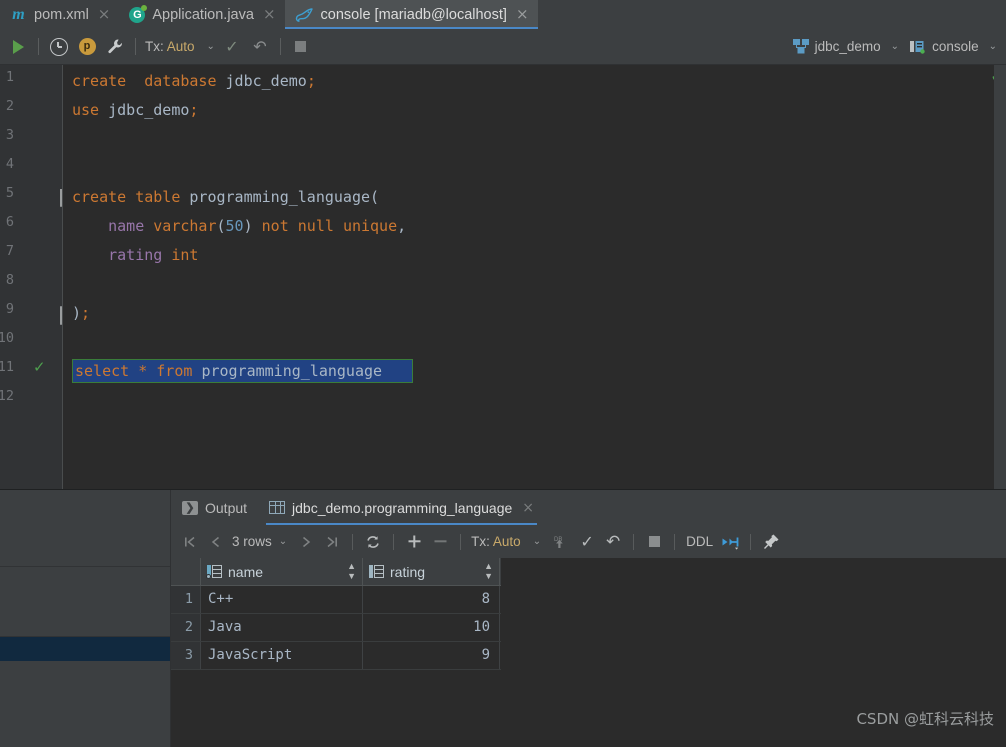 The image size is (1006, 747). Describe the element at coordinates (59, 14) in the screenshot. I see `editor-tab-pom-xml: m pom.xml ×` at that location.